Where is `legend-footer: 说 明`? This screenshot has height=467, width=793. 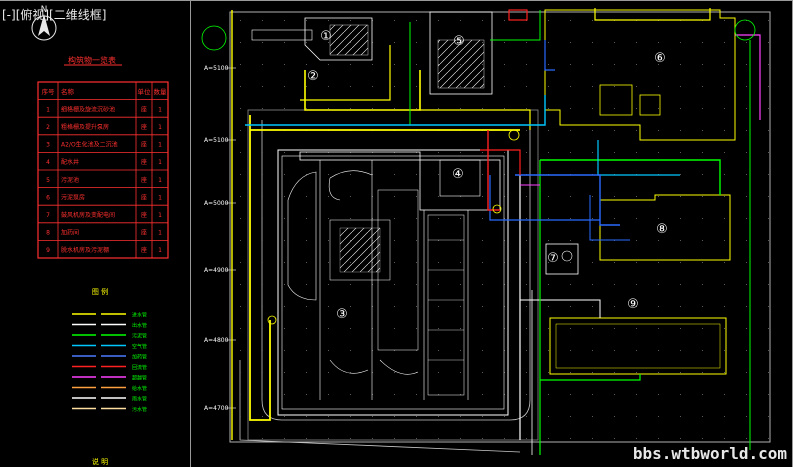 legend-footer: 说 明 is located at coordinates (100, 461).